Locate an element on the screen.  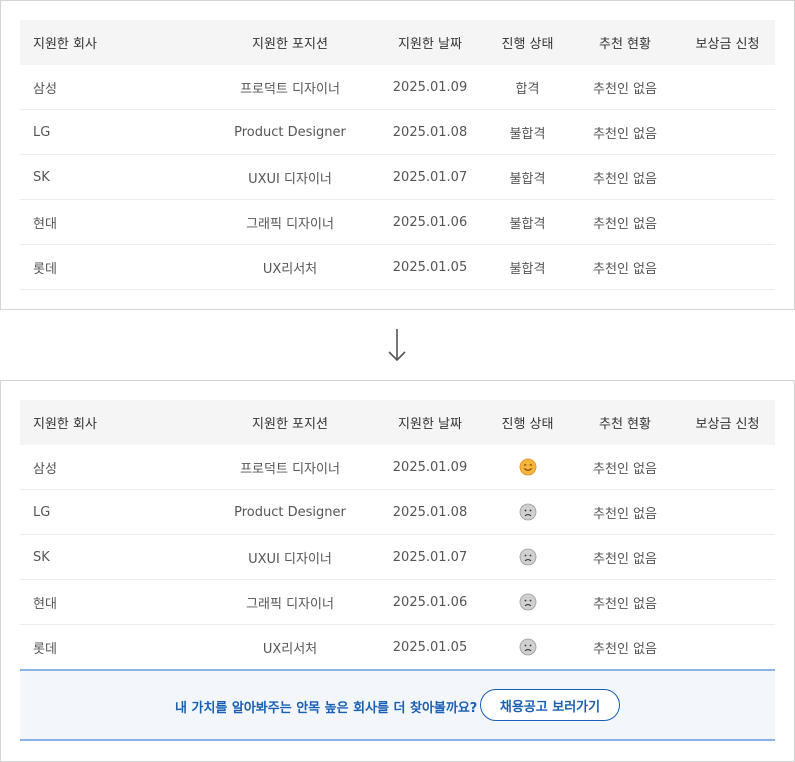
down-arrow-icon is located at coordinates (397, 345).